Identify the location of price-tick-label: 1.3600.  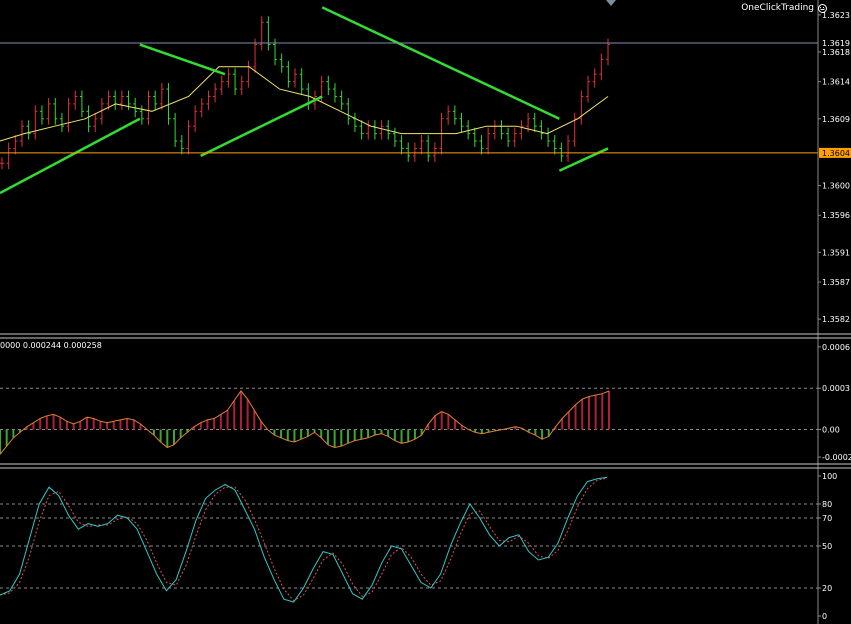
(836, 186).